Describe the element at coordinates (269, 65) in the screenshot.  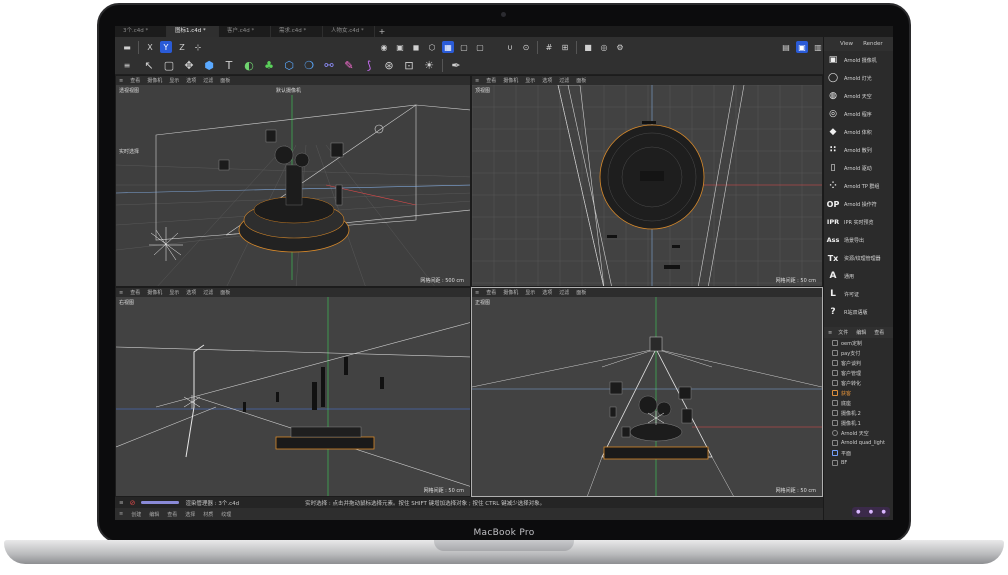
I see `cloner-icon: ♣` at that location.